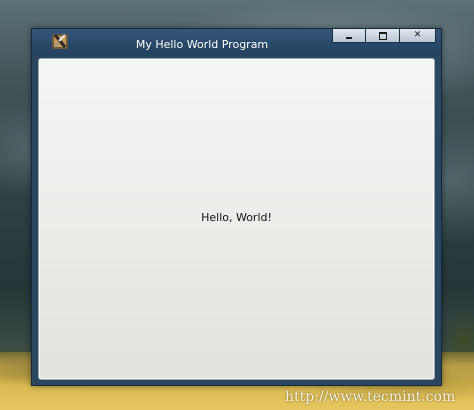 This screenshot has height=410, width=474. I want to click on app-launcher-icon, so click(60, 41).